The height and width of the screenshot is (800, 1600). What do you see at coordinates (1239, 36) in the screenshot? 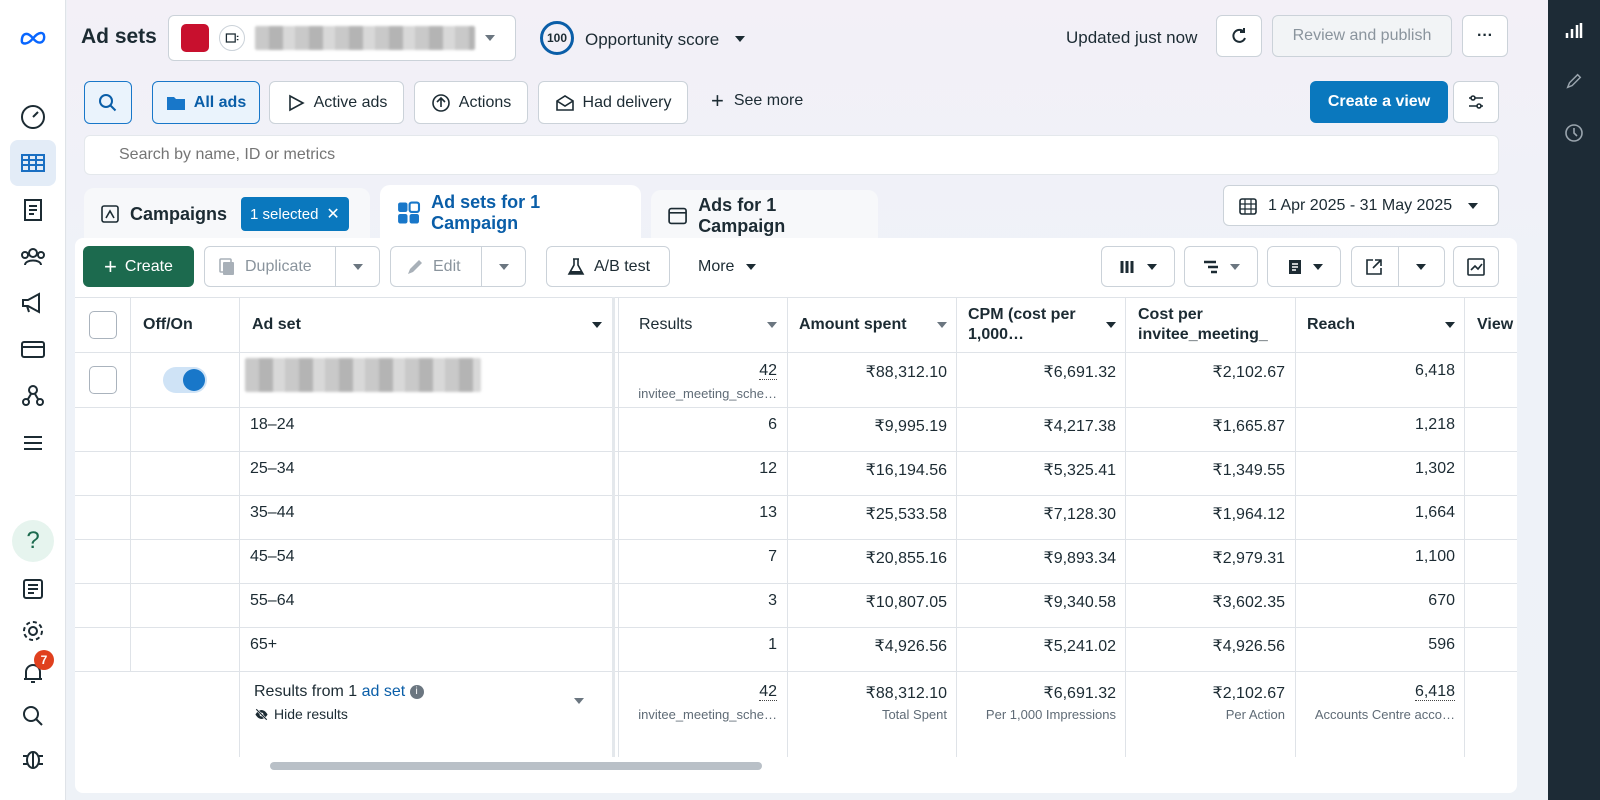
I see `refresh-button` at bounding box center [1239, 36].